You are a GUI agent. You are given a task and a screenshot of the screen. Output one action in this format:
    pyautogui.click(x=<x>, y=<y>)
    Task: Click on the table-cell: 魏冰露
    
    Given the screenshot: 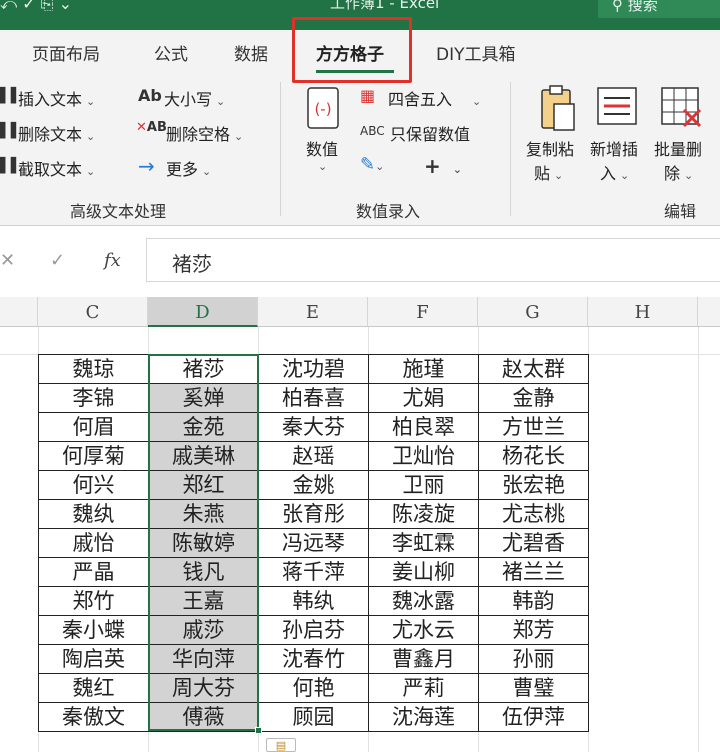 What is the action you would take?
    pyautogui.click(x=423, y=601)
    